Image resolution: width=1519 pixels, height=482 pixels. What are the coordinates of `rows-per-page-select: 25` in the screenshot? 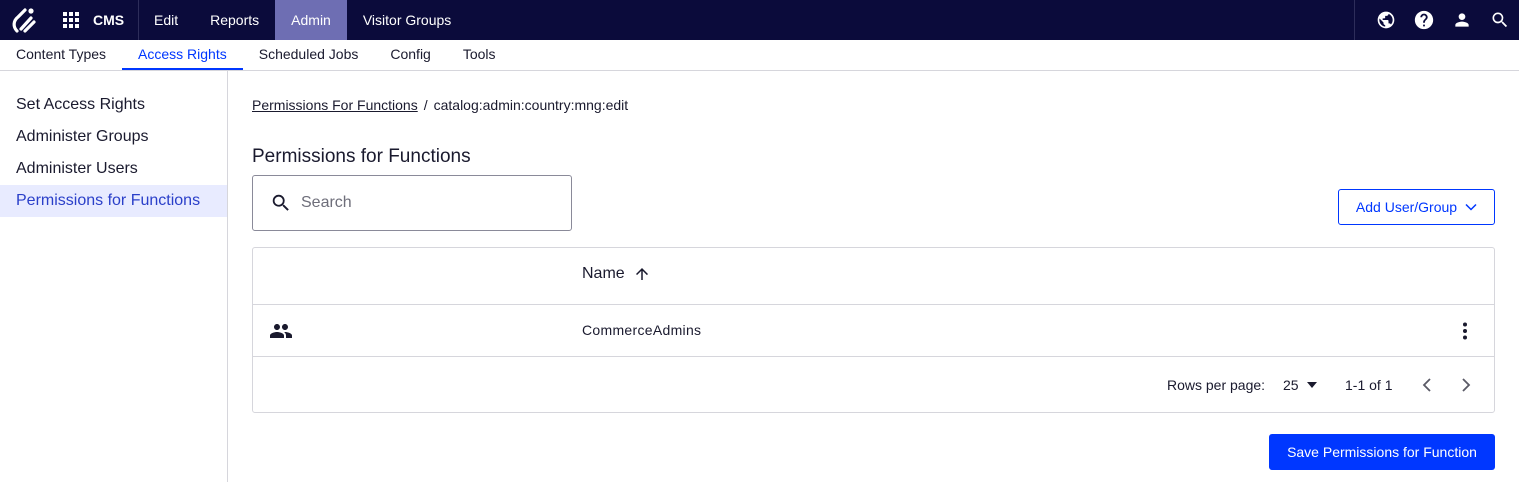 It's located at (1300, 385).